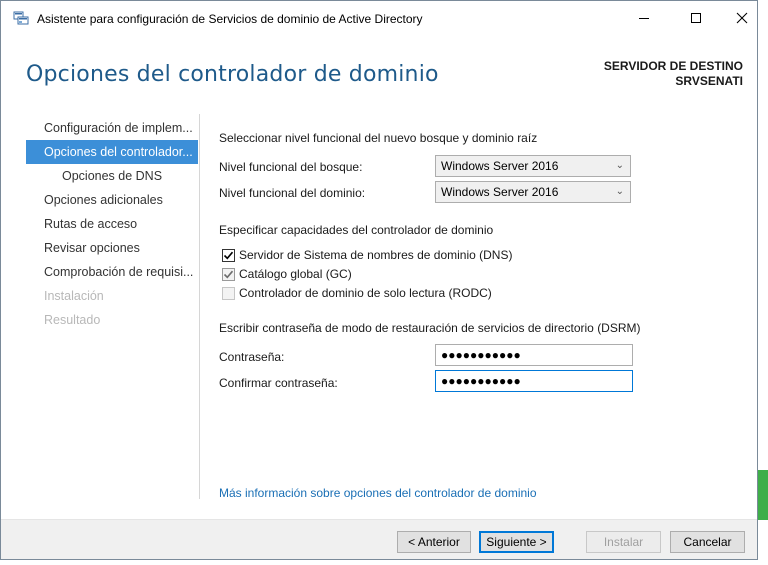  Describe the element at coordinates (534, 355) in the screenshot. I see `password-field: ●●●●●●●●●●●` at that location.